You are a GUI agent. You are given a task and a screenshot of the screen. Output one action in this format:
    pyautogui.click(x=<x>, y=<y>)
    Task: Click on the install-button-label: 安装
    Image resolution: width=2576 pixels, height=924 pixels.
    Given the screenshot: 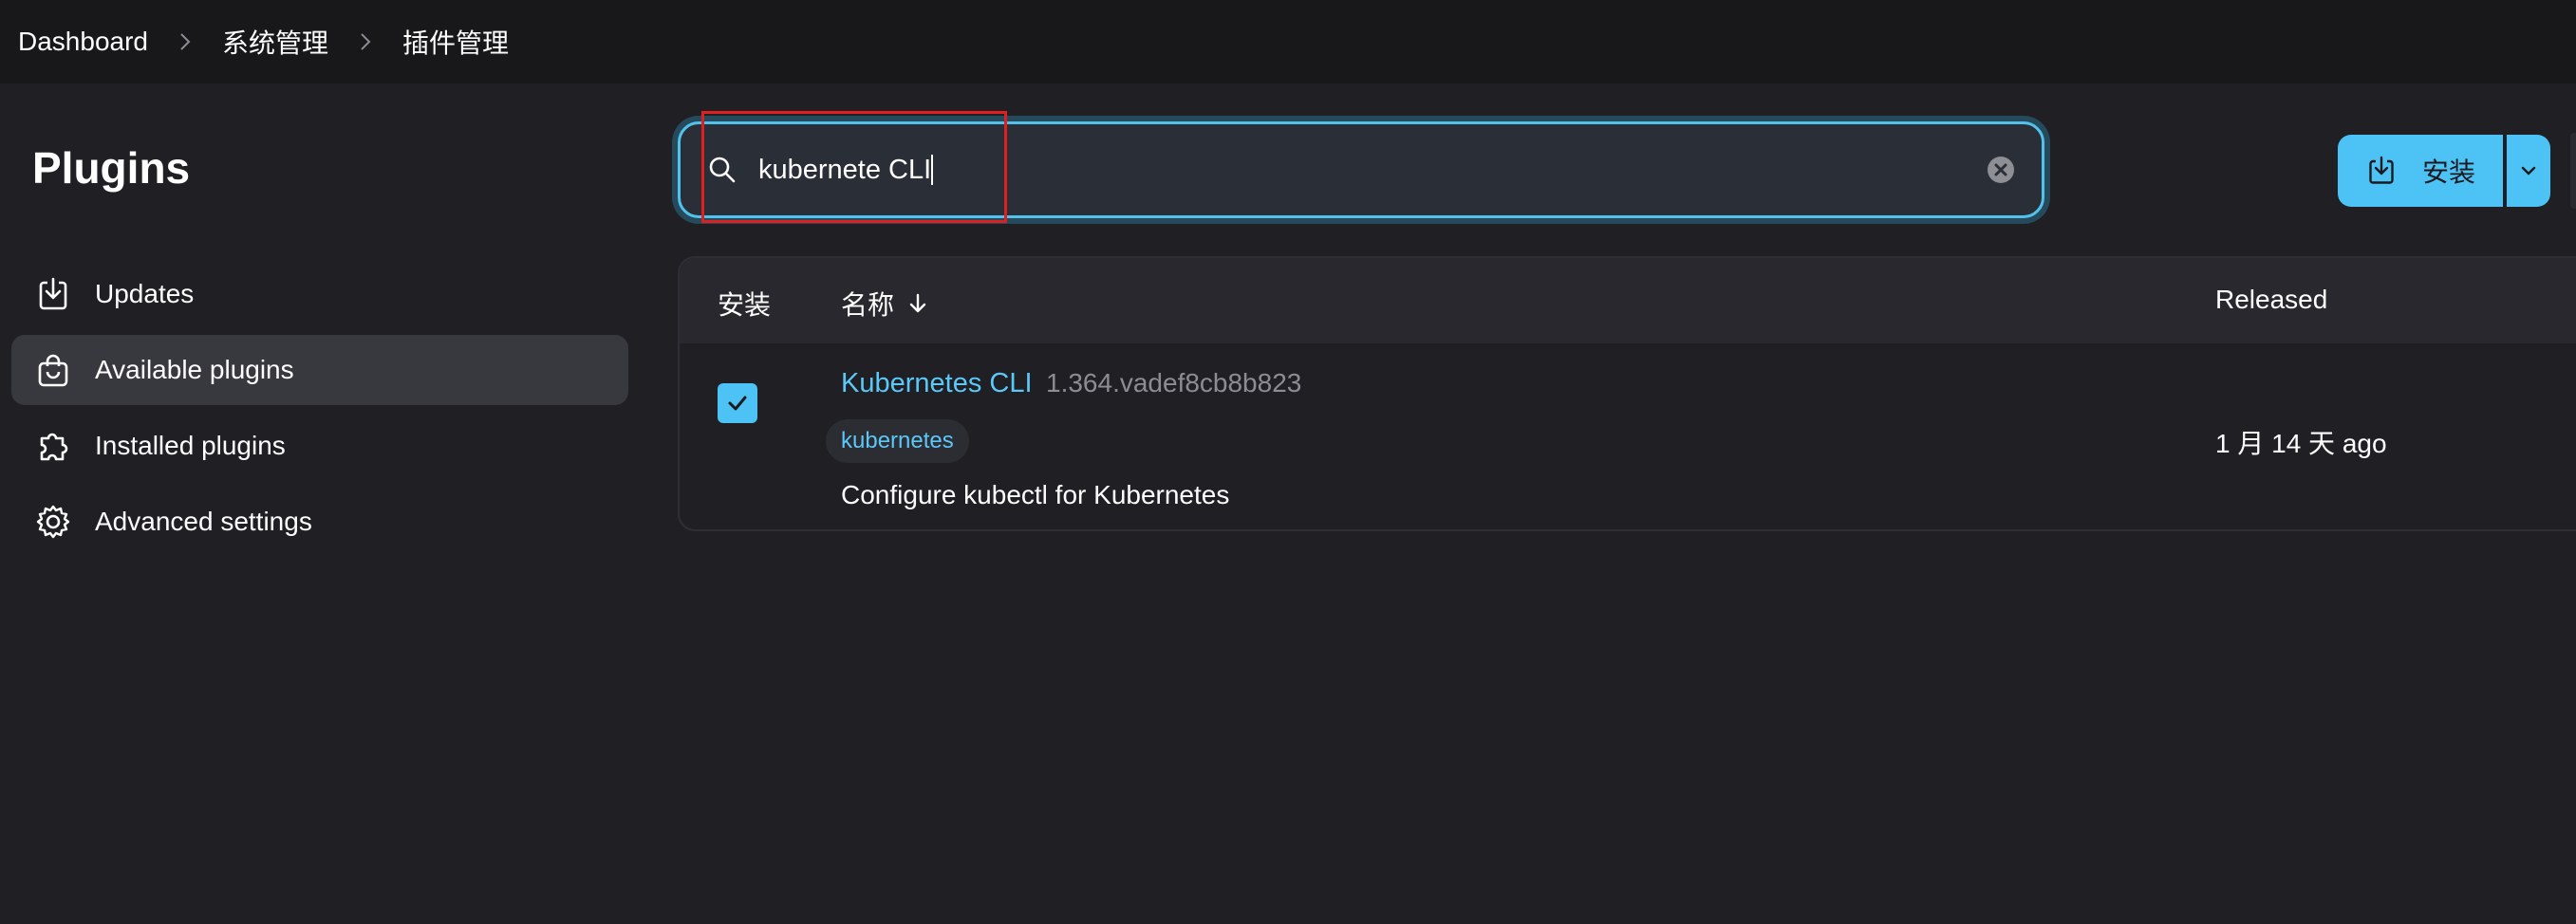 What is the action you would take?
    pyautogui.click(x=2448, y=172)
    